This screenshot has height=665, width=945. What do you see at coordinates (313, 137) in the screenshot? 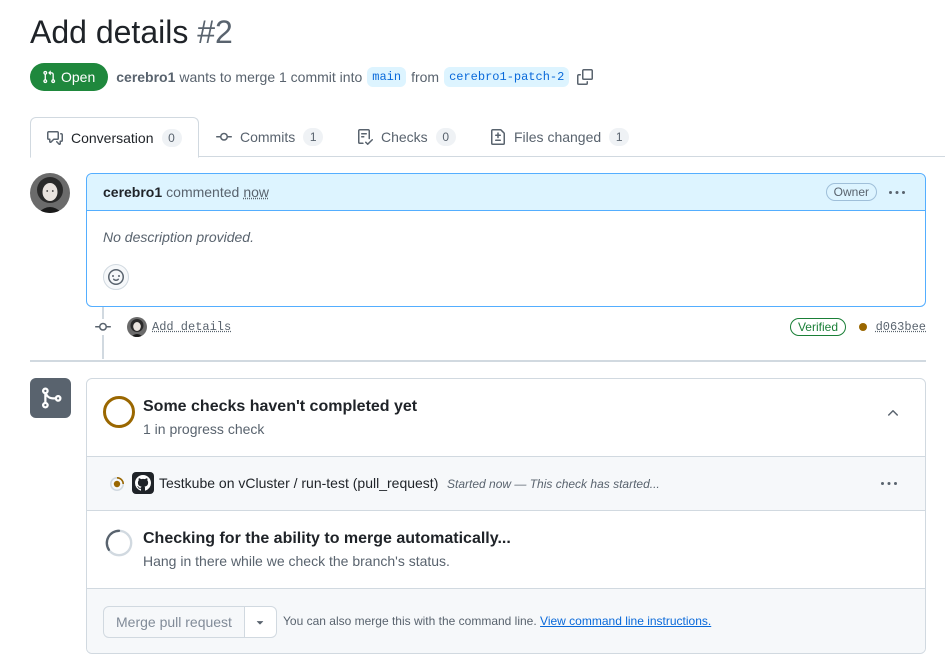
I see `tab-commits-count: 1` at bounding box center [313, 137].